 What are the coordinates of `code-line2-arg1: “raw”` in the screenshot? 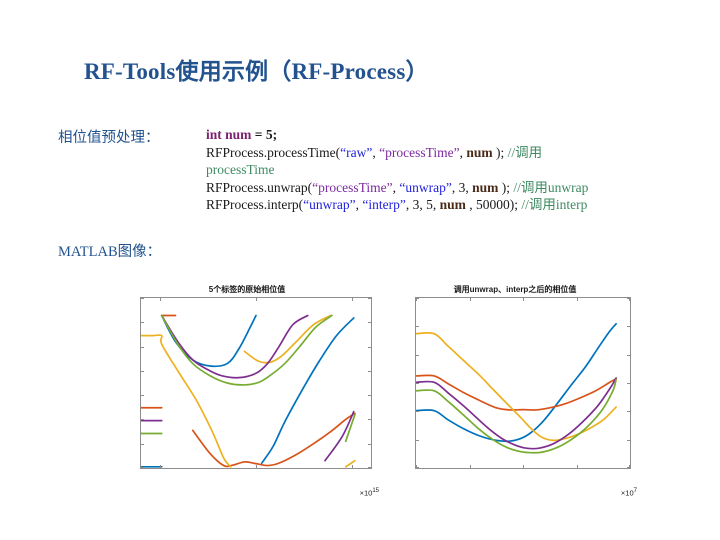 It's located at (356, 152).